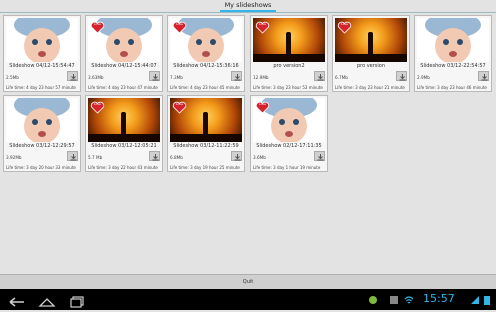 Image resolution: width=496 pixels, height=312 pixels. I want to click on recent-apps-button, so click(77, 300).